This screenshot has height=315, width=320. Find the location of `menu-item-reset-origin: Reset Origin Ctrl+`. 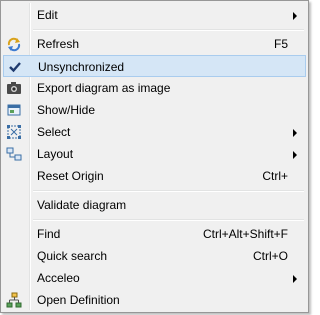

menu-item-reset-origin: Reset Origin Ctrl+ is located at coordinates (154, 176).